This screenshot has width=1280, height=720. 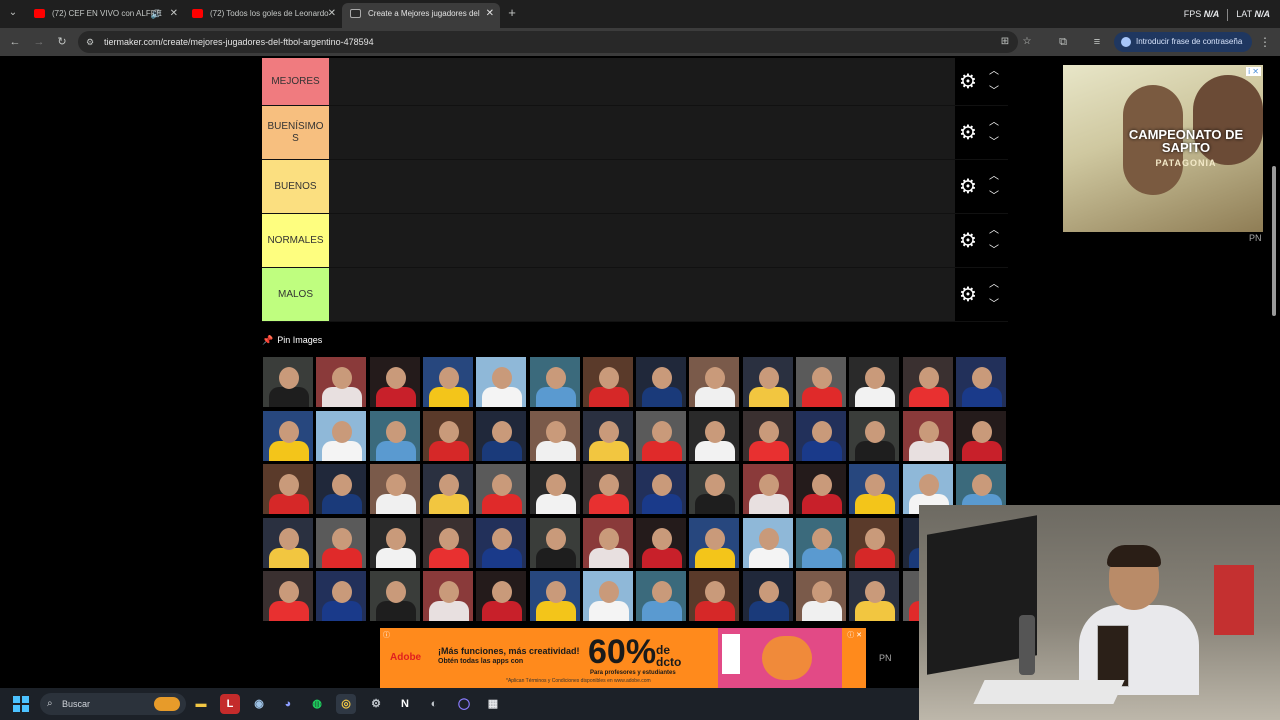 I want to click on store-icon: ▦, so click(x=493, y=704).